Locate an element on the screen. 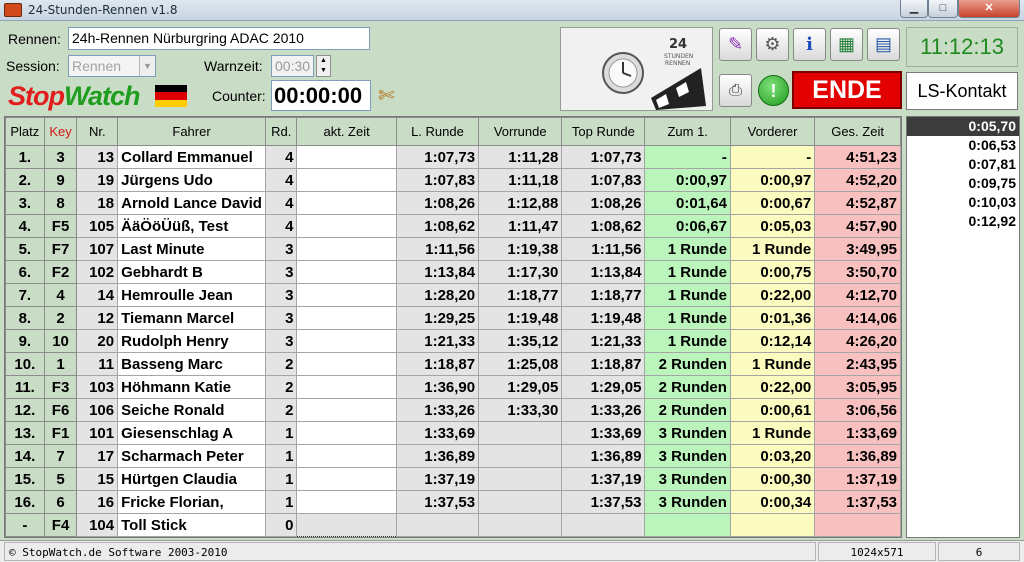 The height and width of the screenshot is (562, 1024). column-header-rd: Rd. is located at coordinates (281, 131).